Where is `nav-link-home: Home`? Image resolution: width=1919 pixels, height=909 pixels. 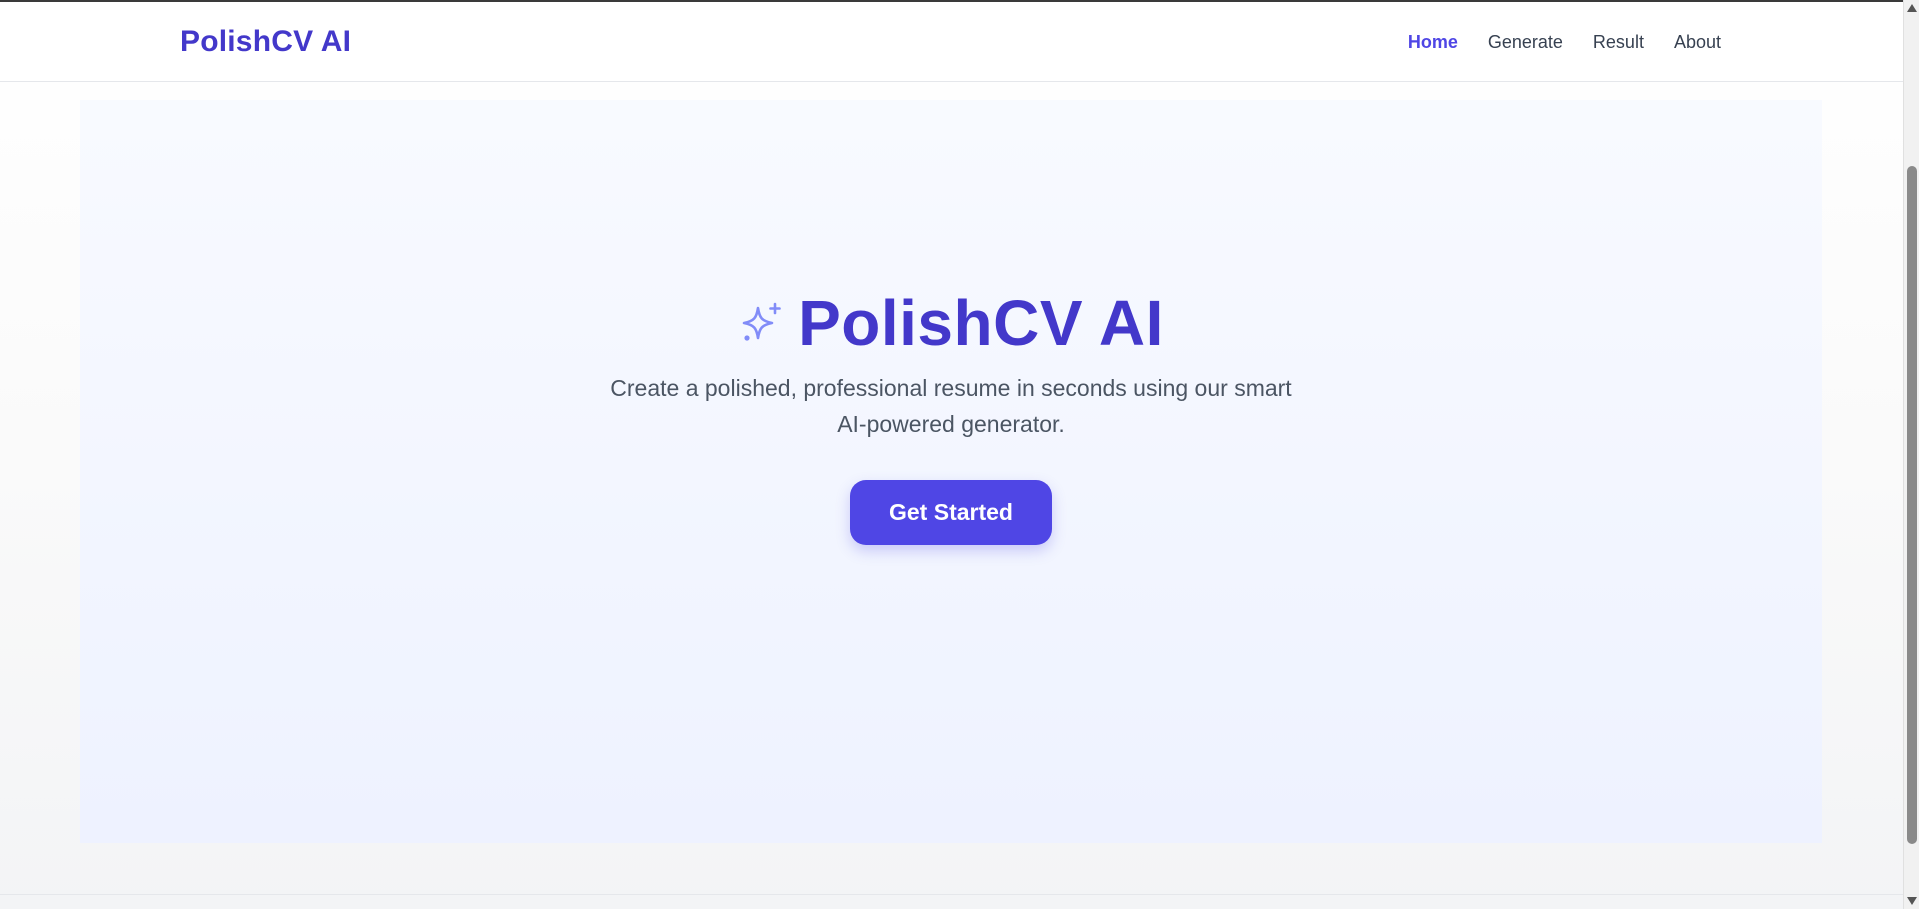 nav-link-home: Home is located at coordinates (1433, 42).